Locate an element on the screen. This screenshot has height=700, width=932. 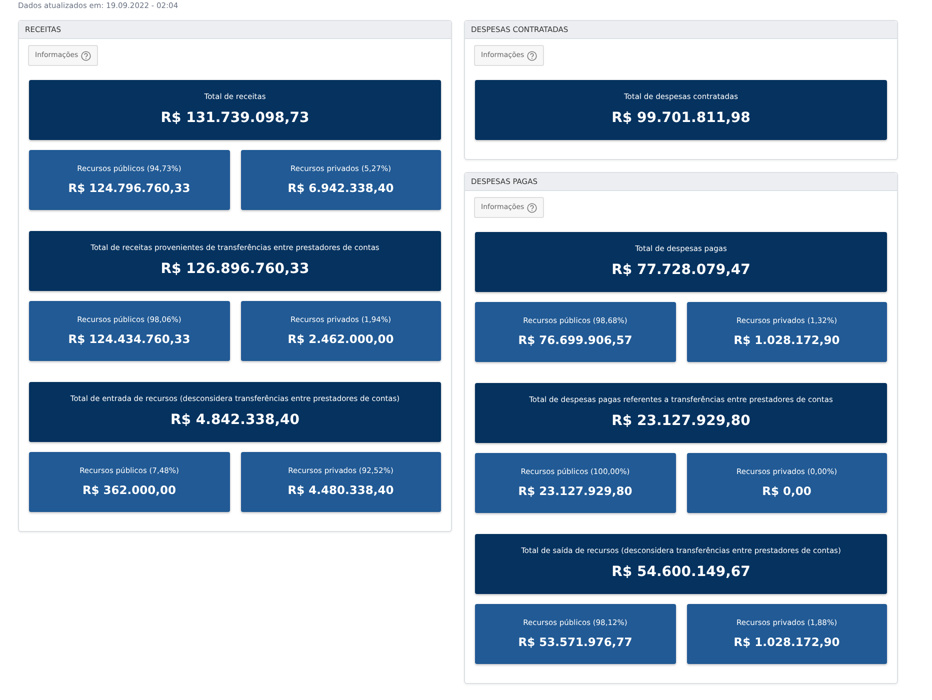
card-value: R$ 6.942.338,40 is located at coordinates (341, 188).